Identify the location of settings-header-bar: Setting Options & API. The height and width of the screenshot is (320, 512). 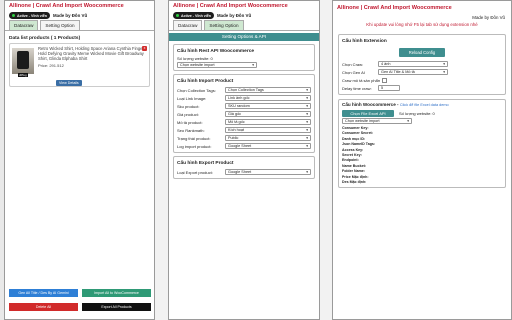
(244, 37).